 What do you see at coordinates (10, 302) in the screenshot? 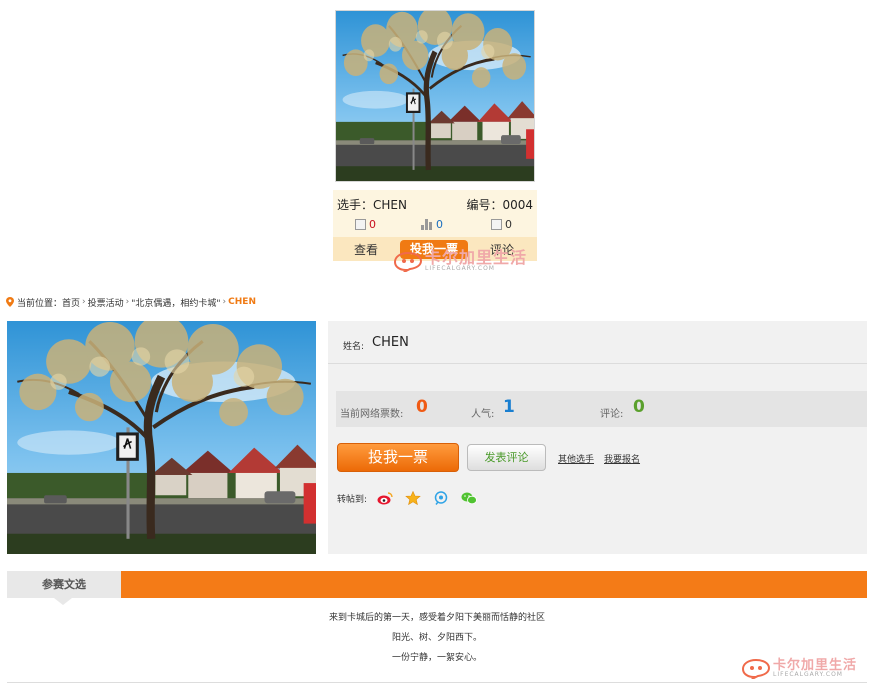
I see `location-pin-icon` at bounding box center [10, 302].